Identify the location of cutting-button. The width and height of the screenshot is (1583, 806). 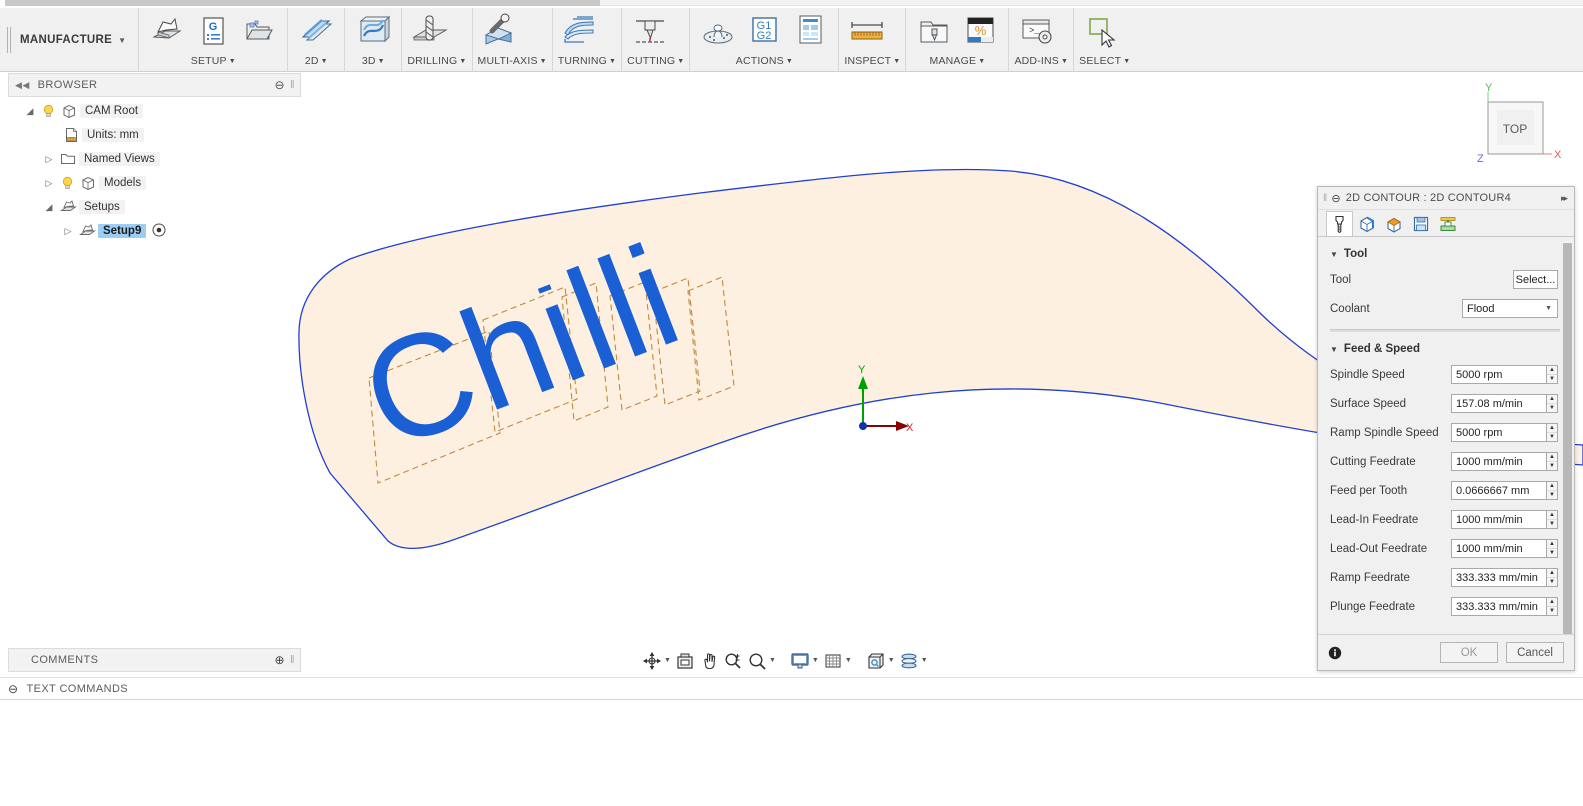
(650, 31).